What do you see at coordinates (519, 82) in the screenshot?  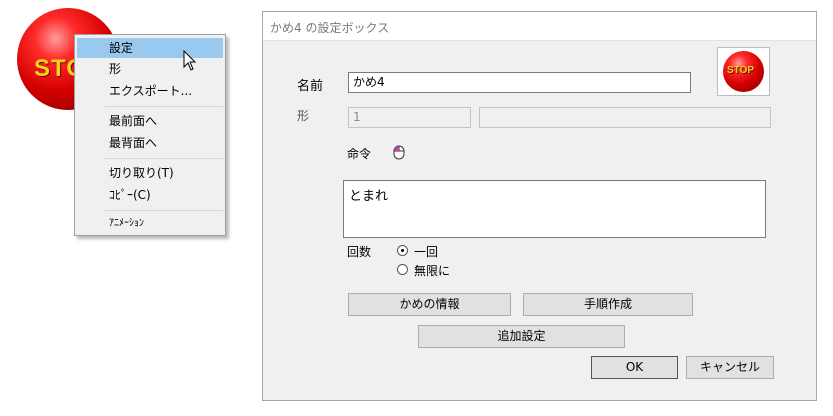 I see `name-input: かめ4` at bounding box center [519, 82].